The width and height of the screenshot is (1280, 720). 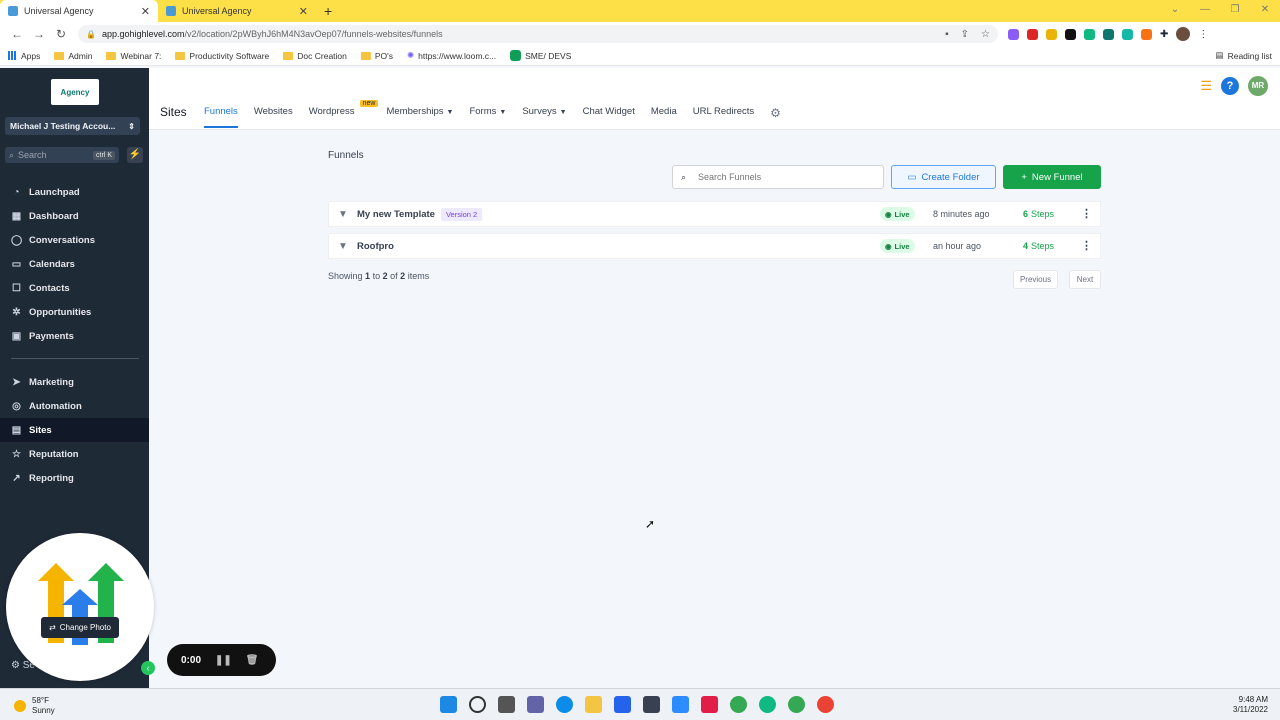 What do you see at coordinates (74, 288) in the screenshot?
I see `sidebar-item-contacts: ☐ Contacts` at bounding box center [74, 288].